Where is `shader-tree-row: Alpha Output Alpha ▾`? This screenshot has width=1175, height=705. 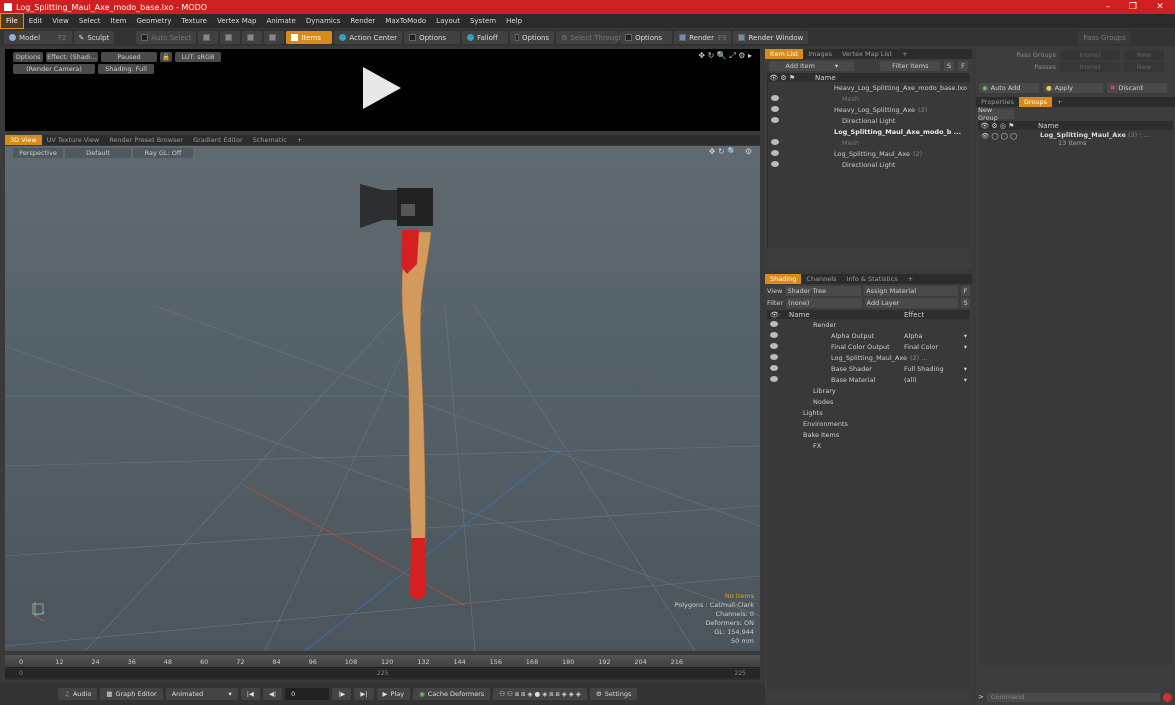 shader-tree-row: Alpha Output Alpha ▾ is located at coordinates (868, 335).